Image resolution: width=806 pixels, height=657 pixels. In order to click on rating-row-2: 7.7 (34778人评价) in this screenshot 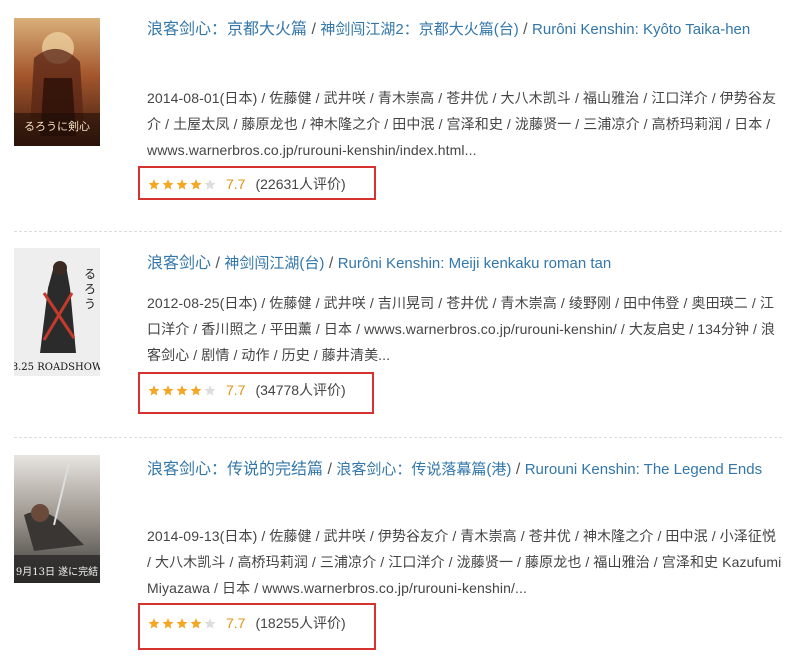, I will do `click(246, 390)`.